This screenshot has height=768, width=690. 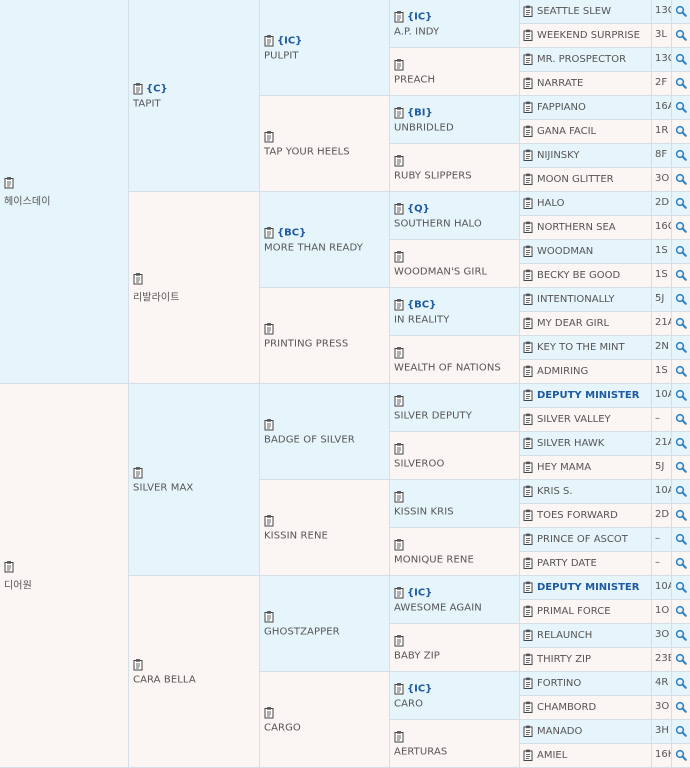 I want to click on horse-name: UNBRIDLED, so click(x=455, y=127).